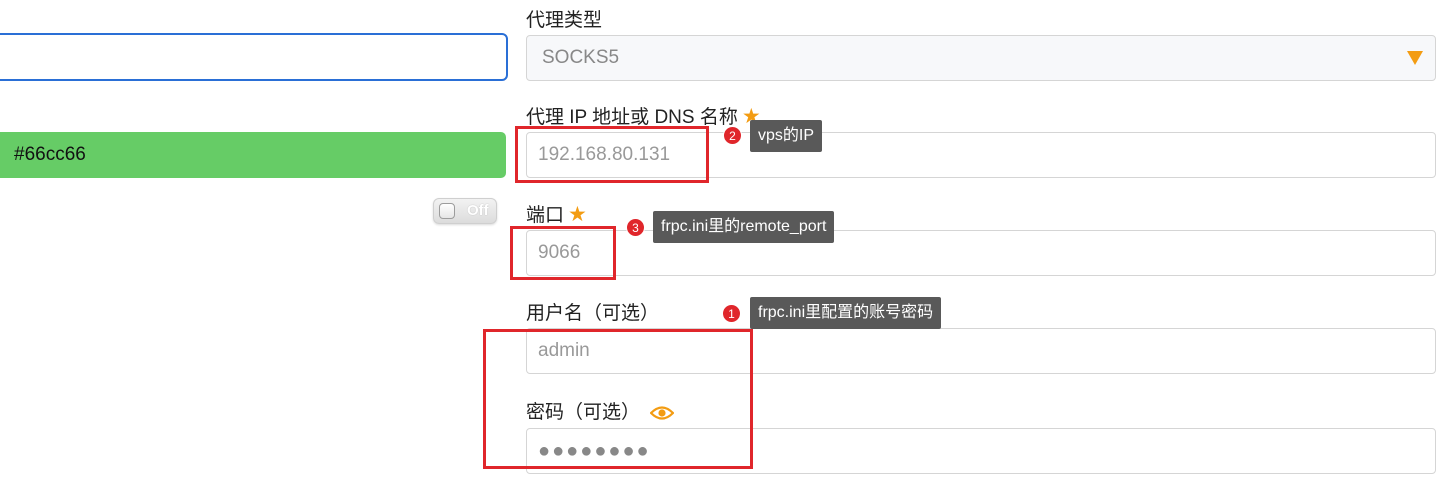 The width and height of the screenshot is (1448, 490). I want to click on highlight-box-port, so click(563, 253).